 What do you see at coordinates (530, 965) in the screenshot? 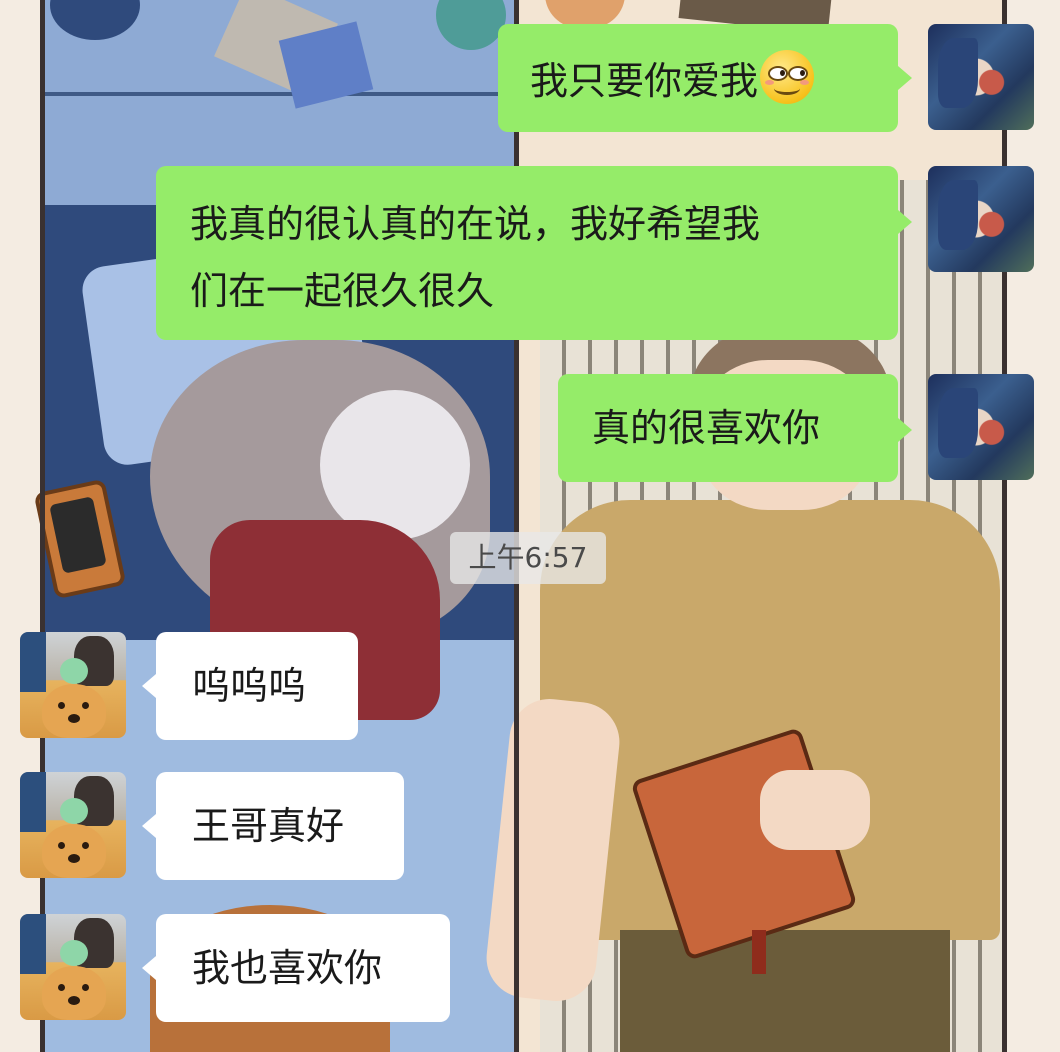
I see `message-row-incoming: 我也喜欢你` at bounding box center [530, 965].